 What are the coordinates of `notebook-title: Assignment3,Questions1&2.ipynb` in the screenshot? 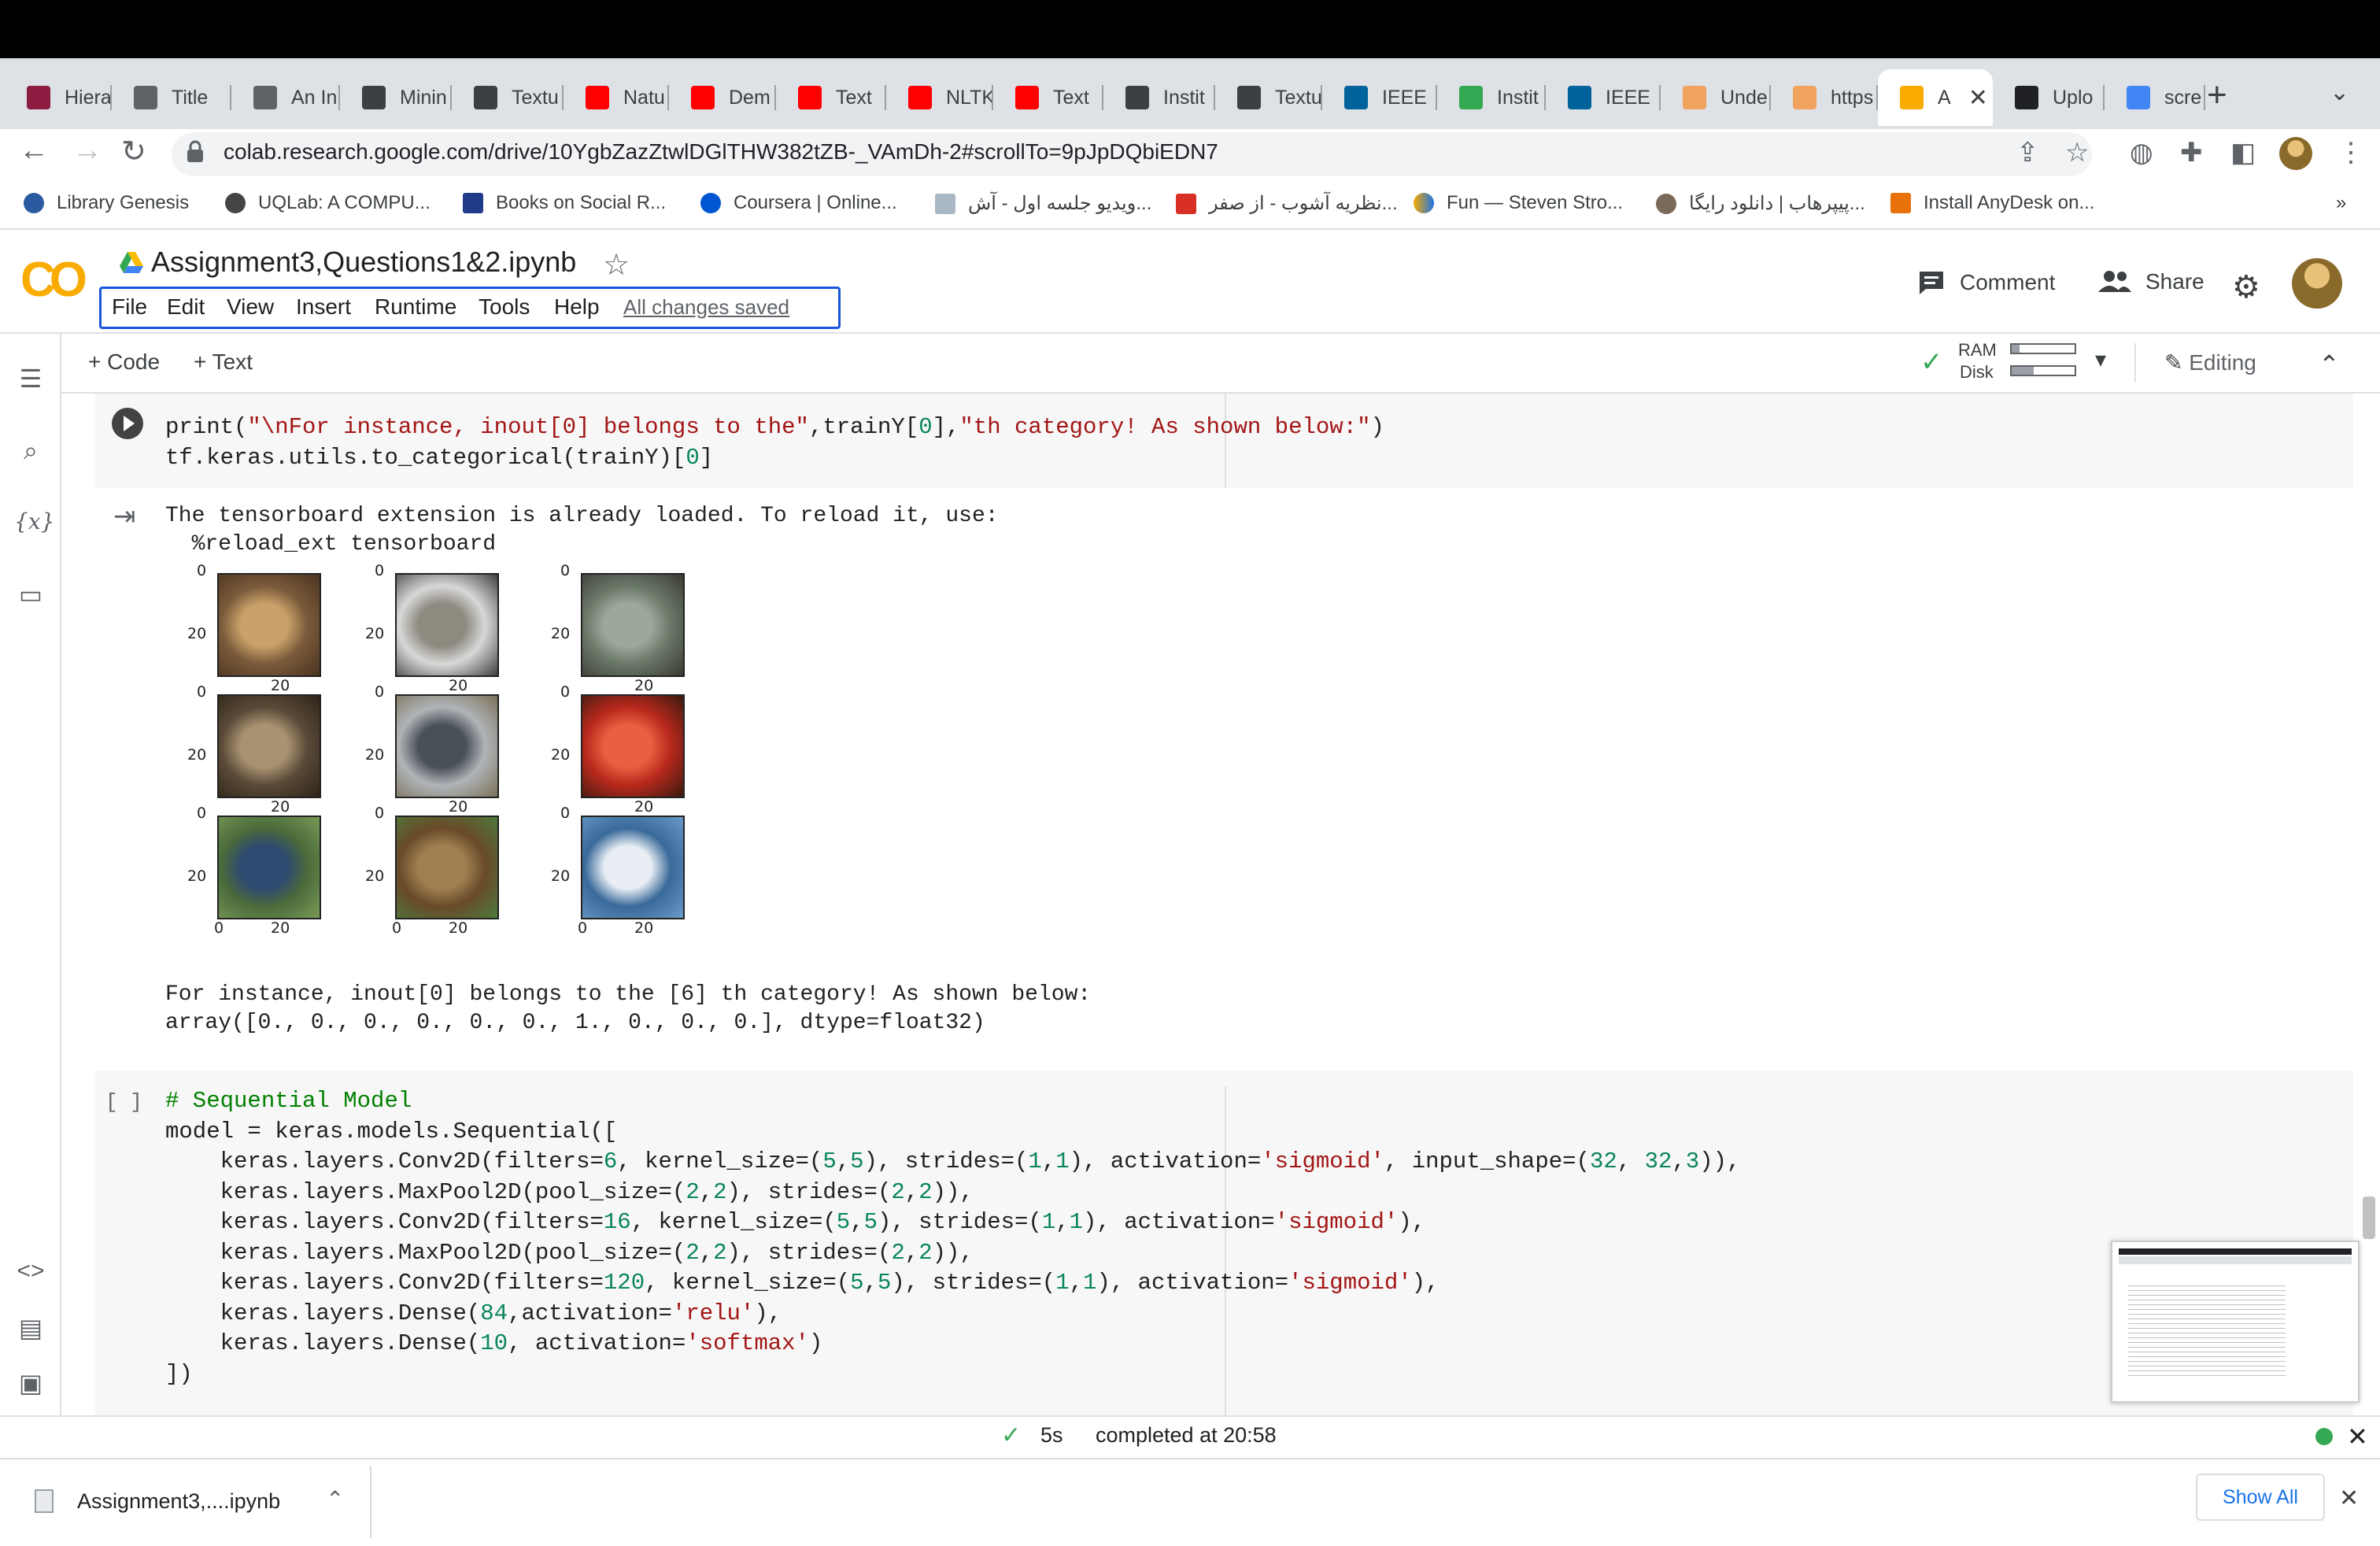 It's located at (363, 262).